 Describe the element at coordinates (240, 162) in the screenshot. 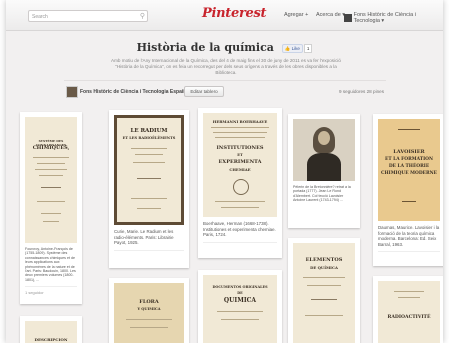

I see `book-title-line: EXPERIMENTA` at that location.